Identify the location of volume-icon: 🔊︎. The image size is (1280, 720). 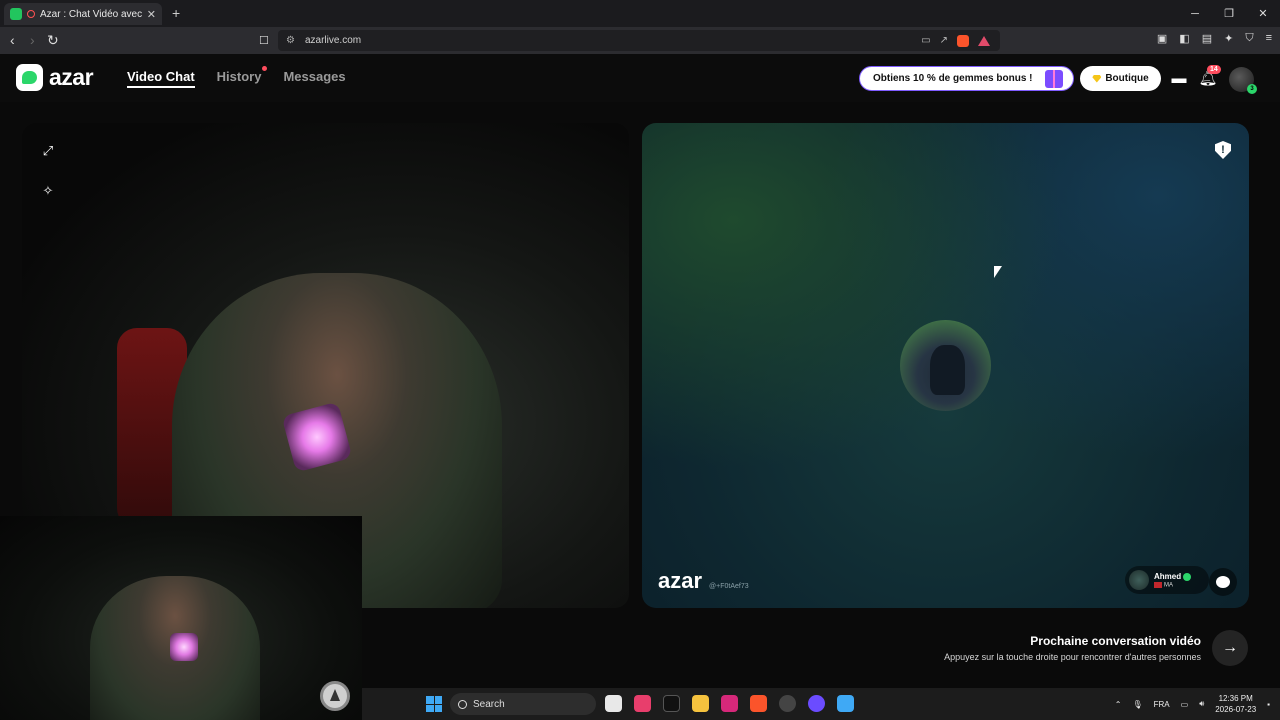
(1201, 704).